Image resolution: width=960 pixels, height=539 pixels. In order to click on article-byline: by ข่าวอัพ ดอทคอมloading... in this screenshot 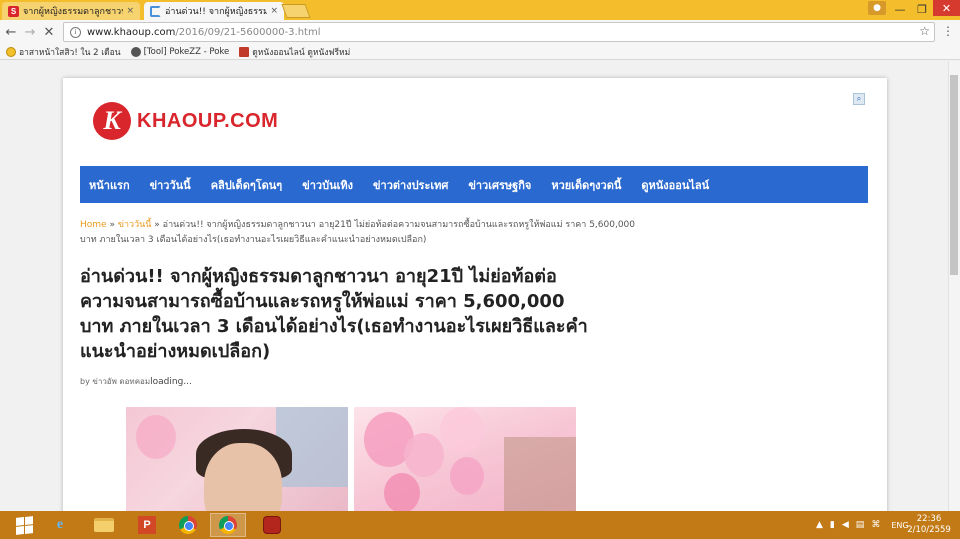, I will do `click(136, 381)`.